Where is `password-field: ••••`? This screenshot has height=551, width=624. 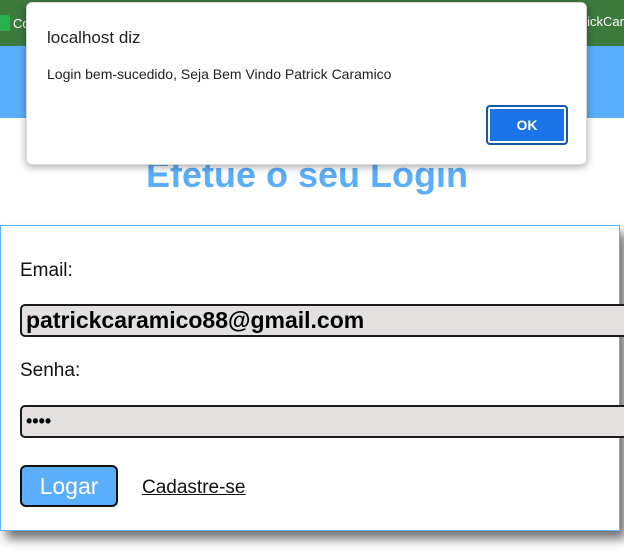 password-field: •••• is located at coordinates (322, 421).